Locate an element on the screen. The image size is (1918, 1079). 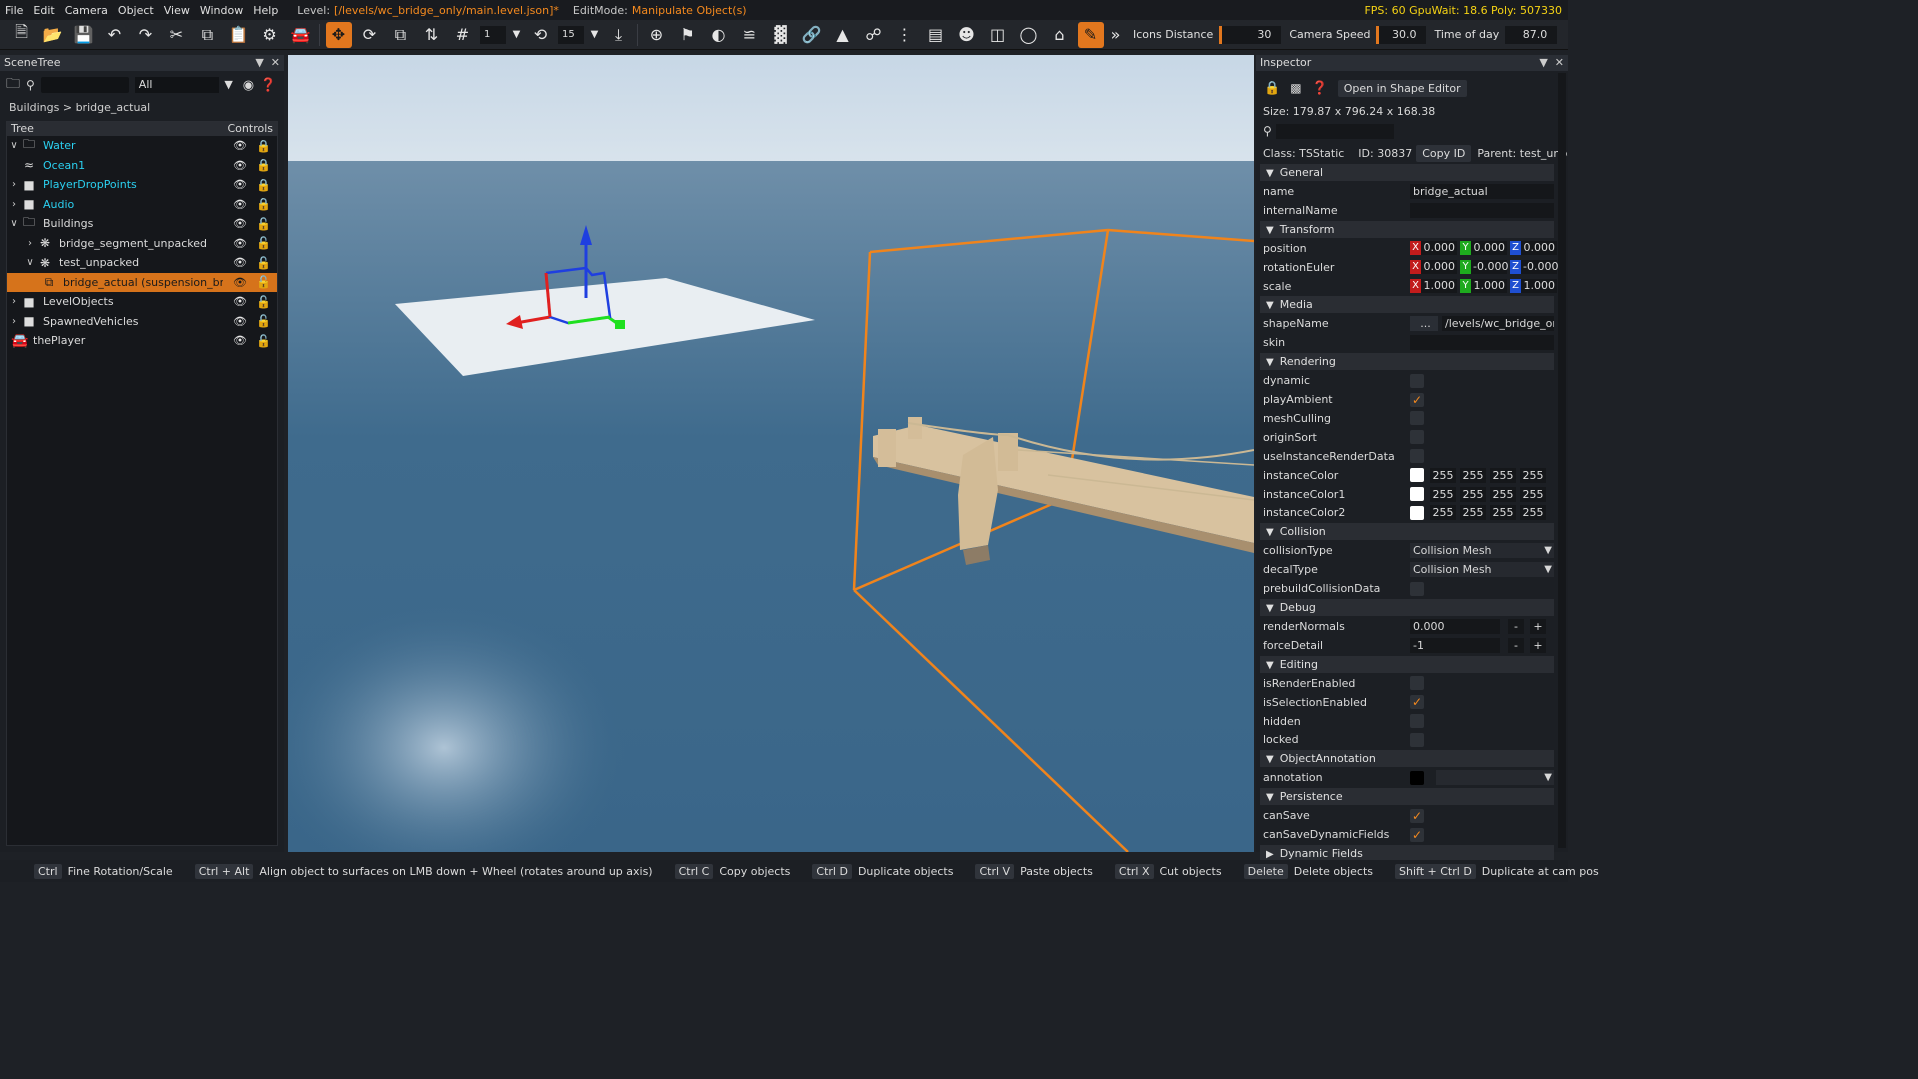
menu-object: Object is located at coordinates (136, 10).